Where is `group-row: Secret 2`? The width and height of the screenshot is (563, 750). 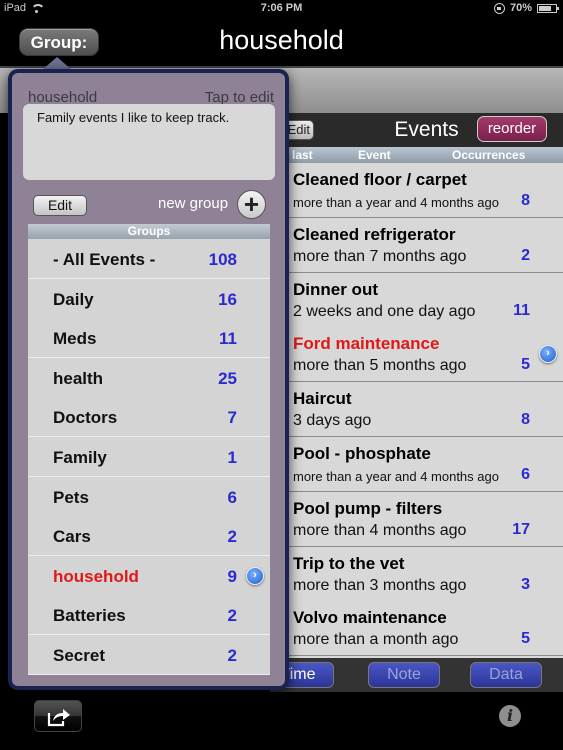 group-row: Secret 2 is located at coordinates (149, 655).